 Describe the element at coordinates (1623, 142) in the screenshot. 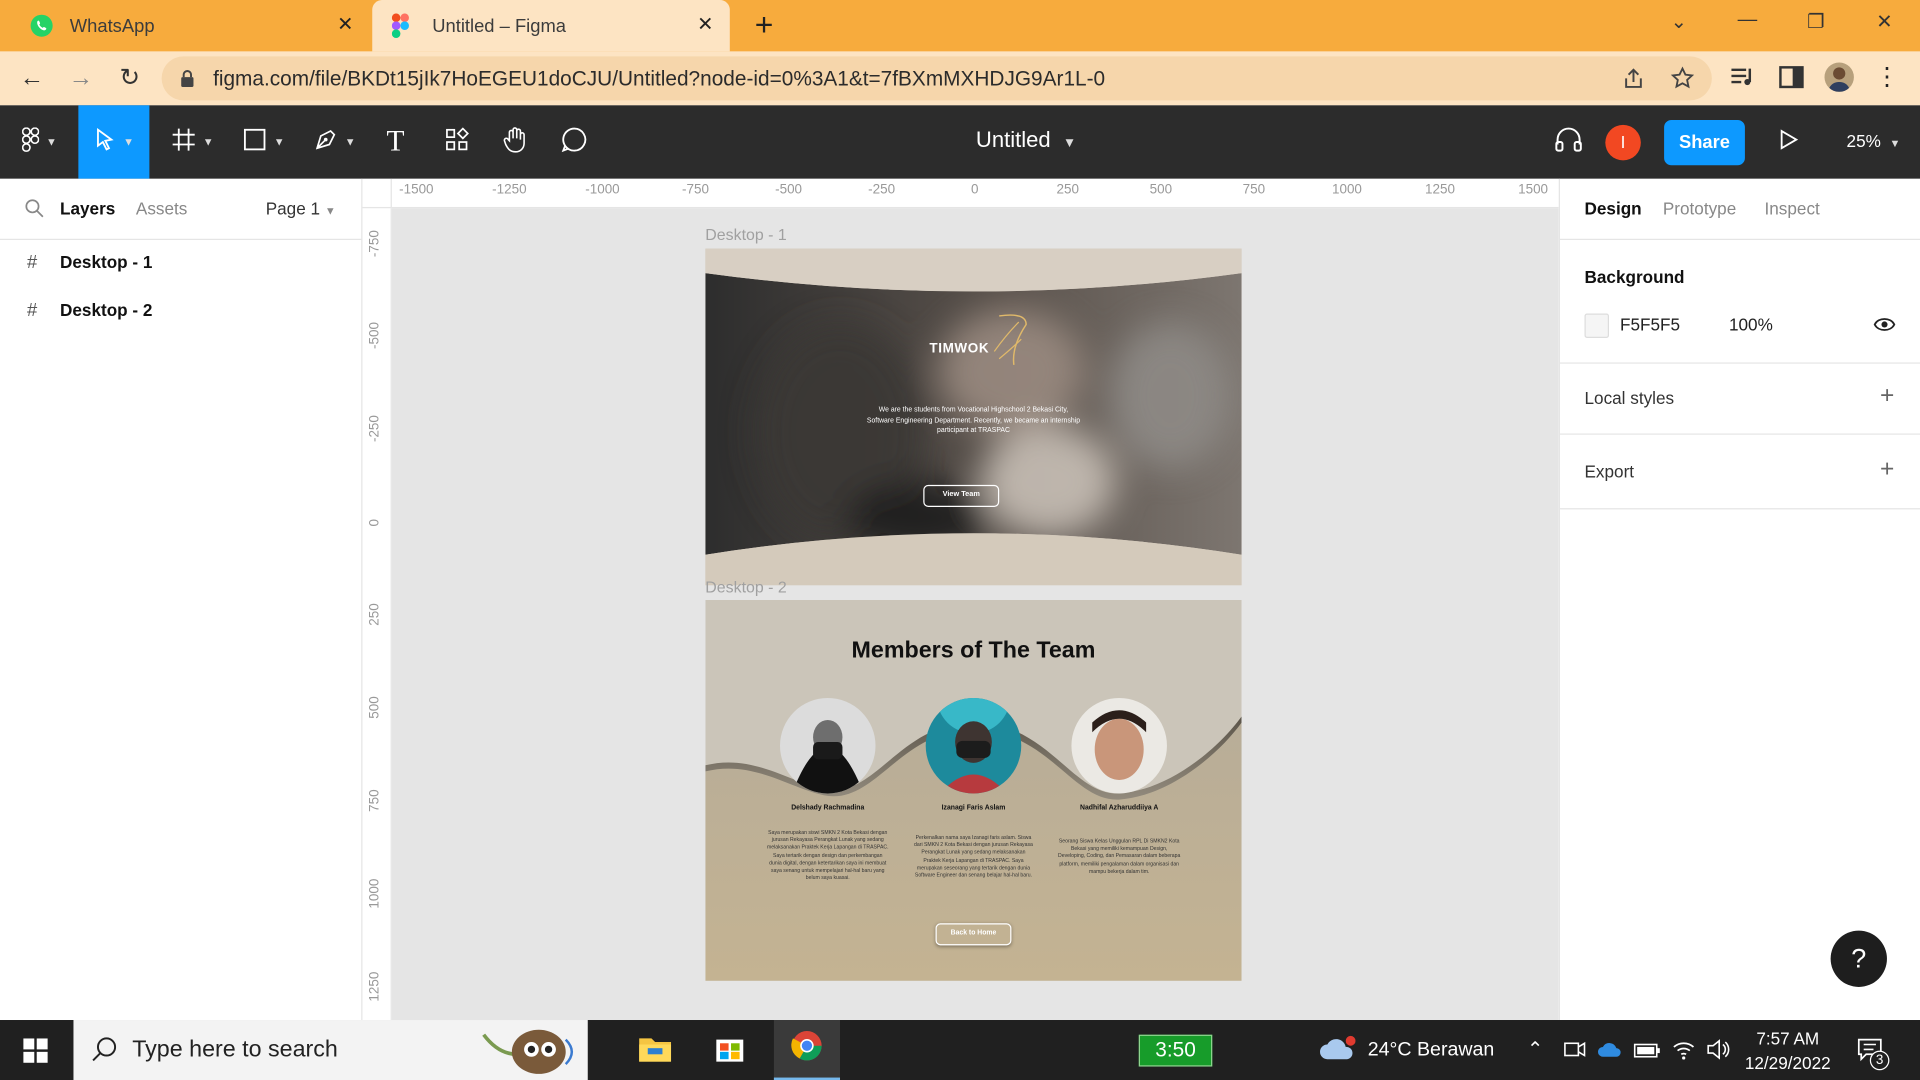

I see `user-avatar: I` at that location.